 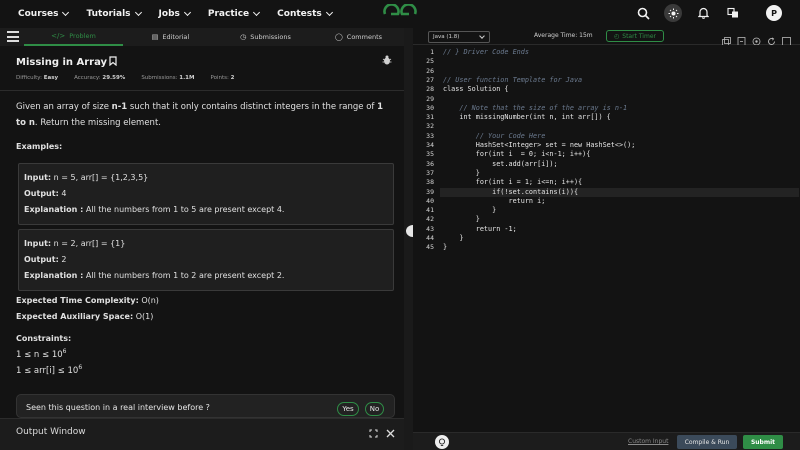 I want to click on output-value: 2, so click(x=64, y=259).